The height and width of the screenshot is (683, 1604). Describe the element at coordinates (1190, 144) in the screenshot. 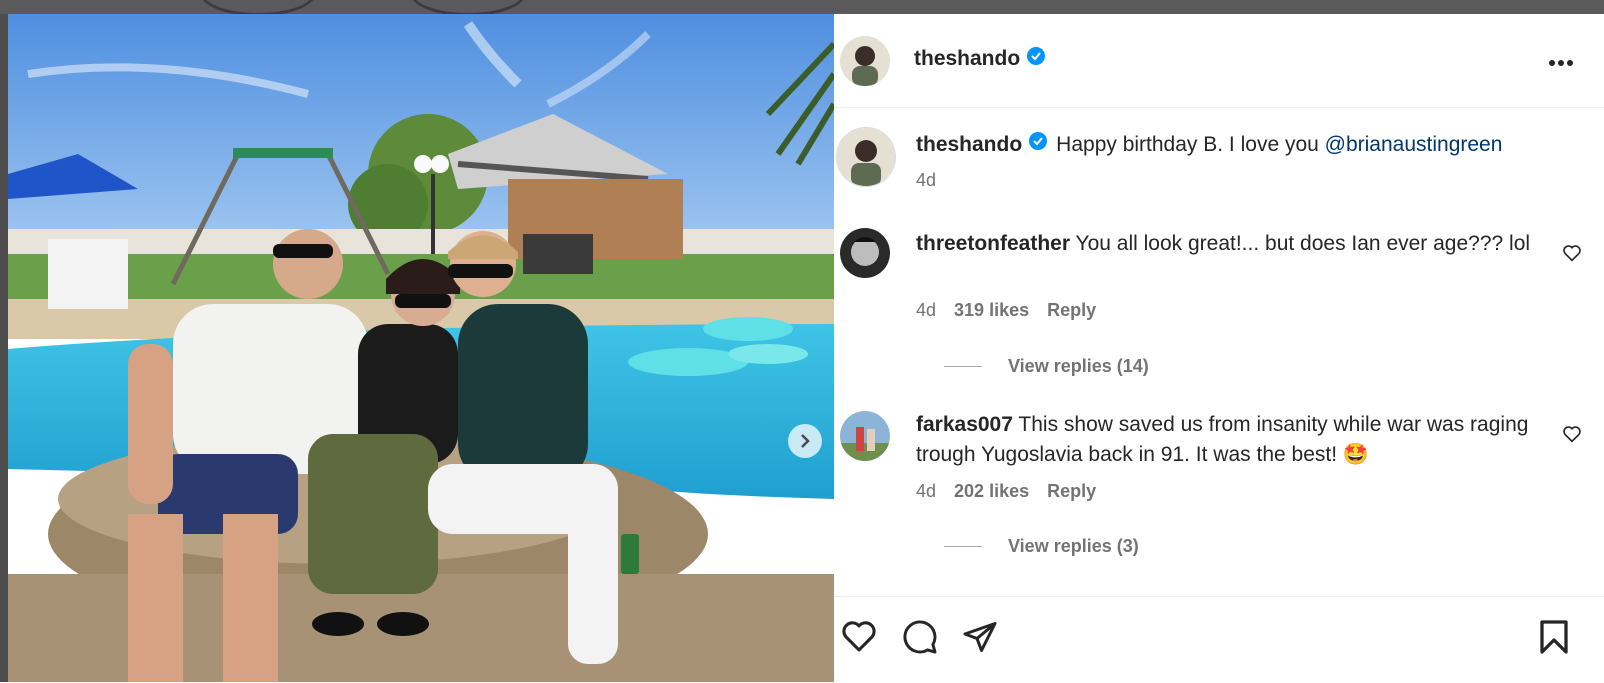

I see `caption-body: Happy birthday B. I love you` at that location.